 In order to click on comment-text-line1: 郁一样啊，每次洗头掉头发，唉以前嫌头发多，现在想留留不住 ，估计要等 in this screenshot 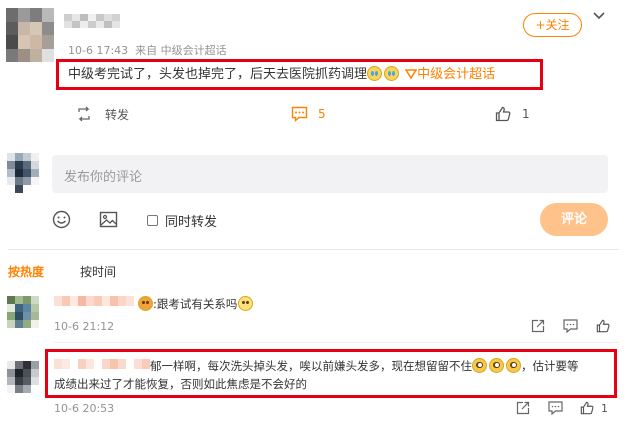, I will do `click(364, 366)`.